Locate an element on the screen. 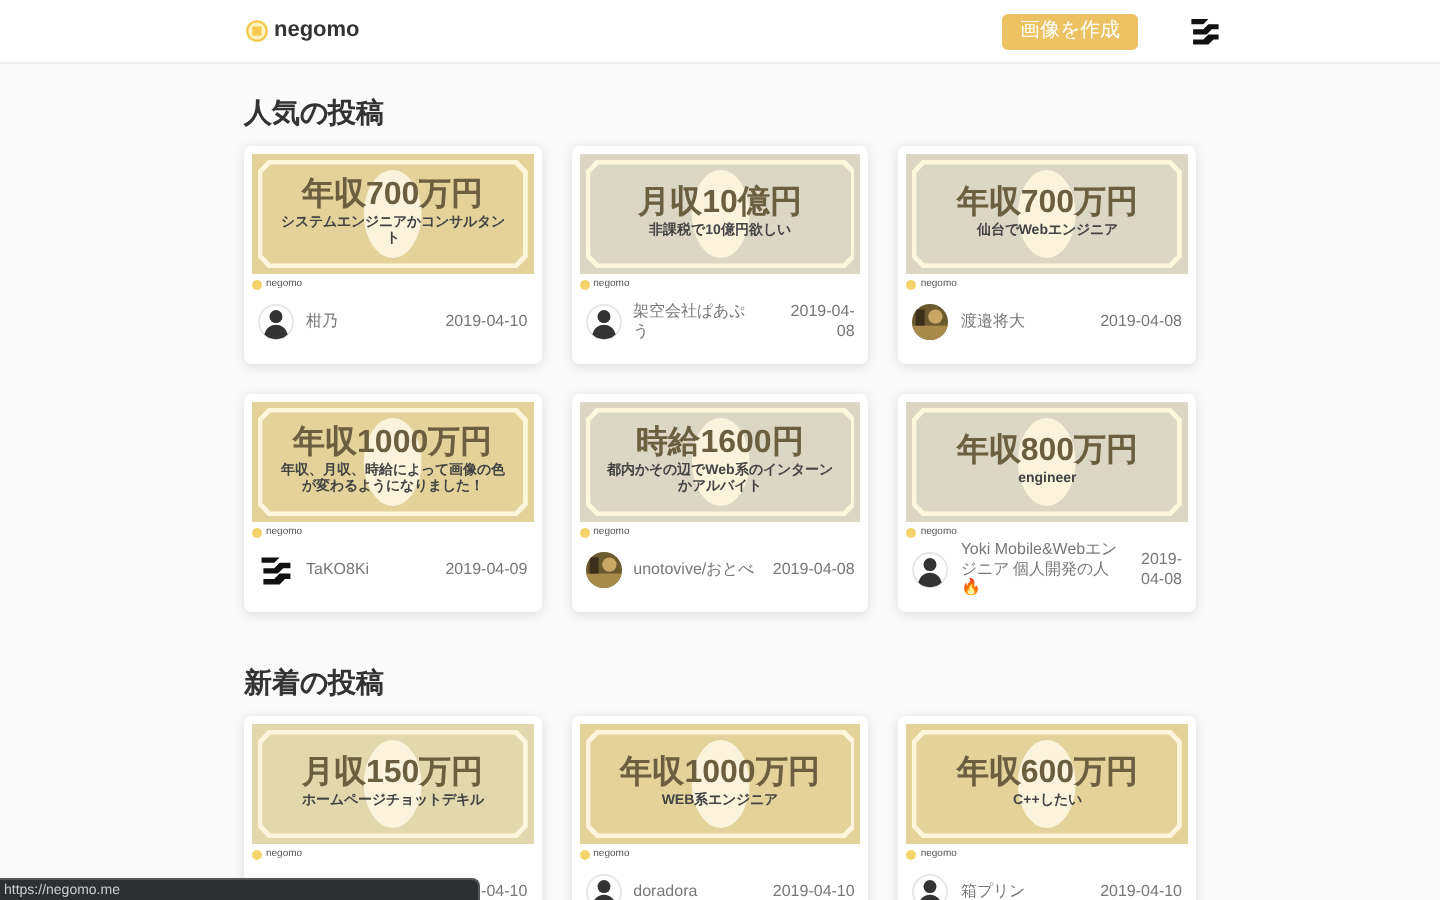  author-name: Yoki Mobile&Webエンジニア 個人開発の人🔥 is located at coordinates (1044, 569).